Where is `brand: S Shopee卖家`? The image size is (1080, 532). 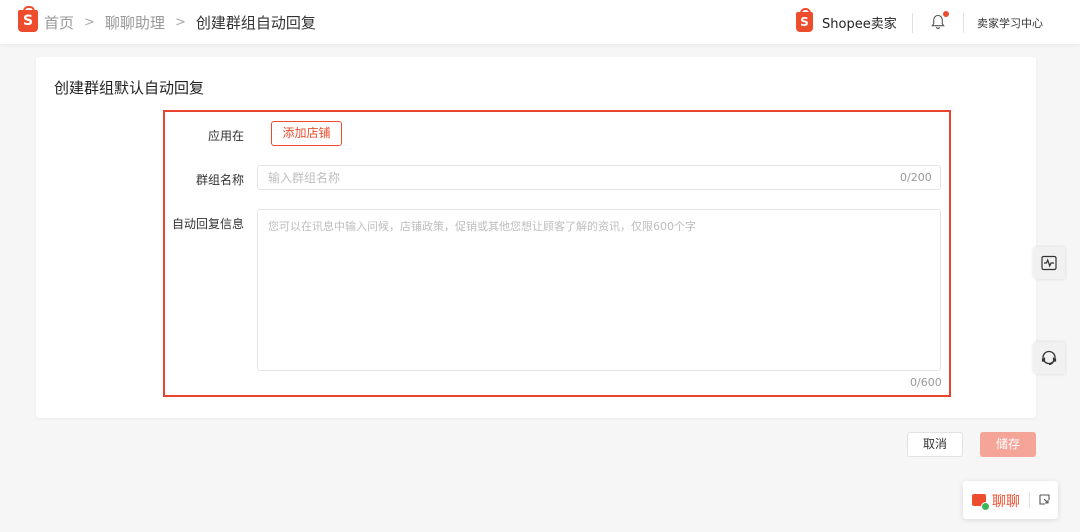 brand: S Shopee卖家 is located at coordinates (846, 20).